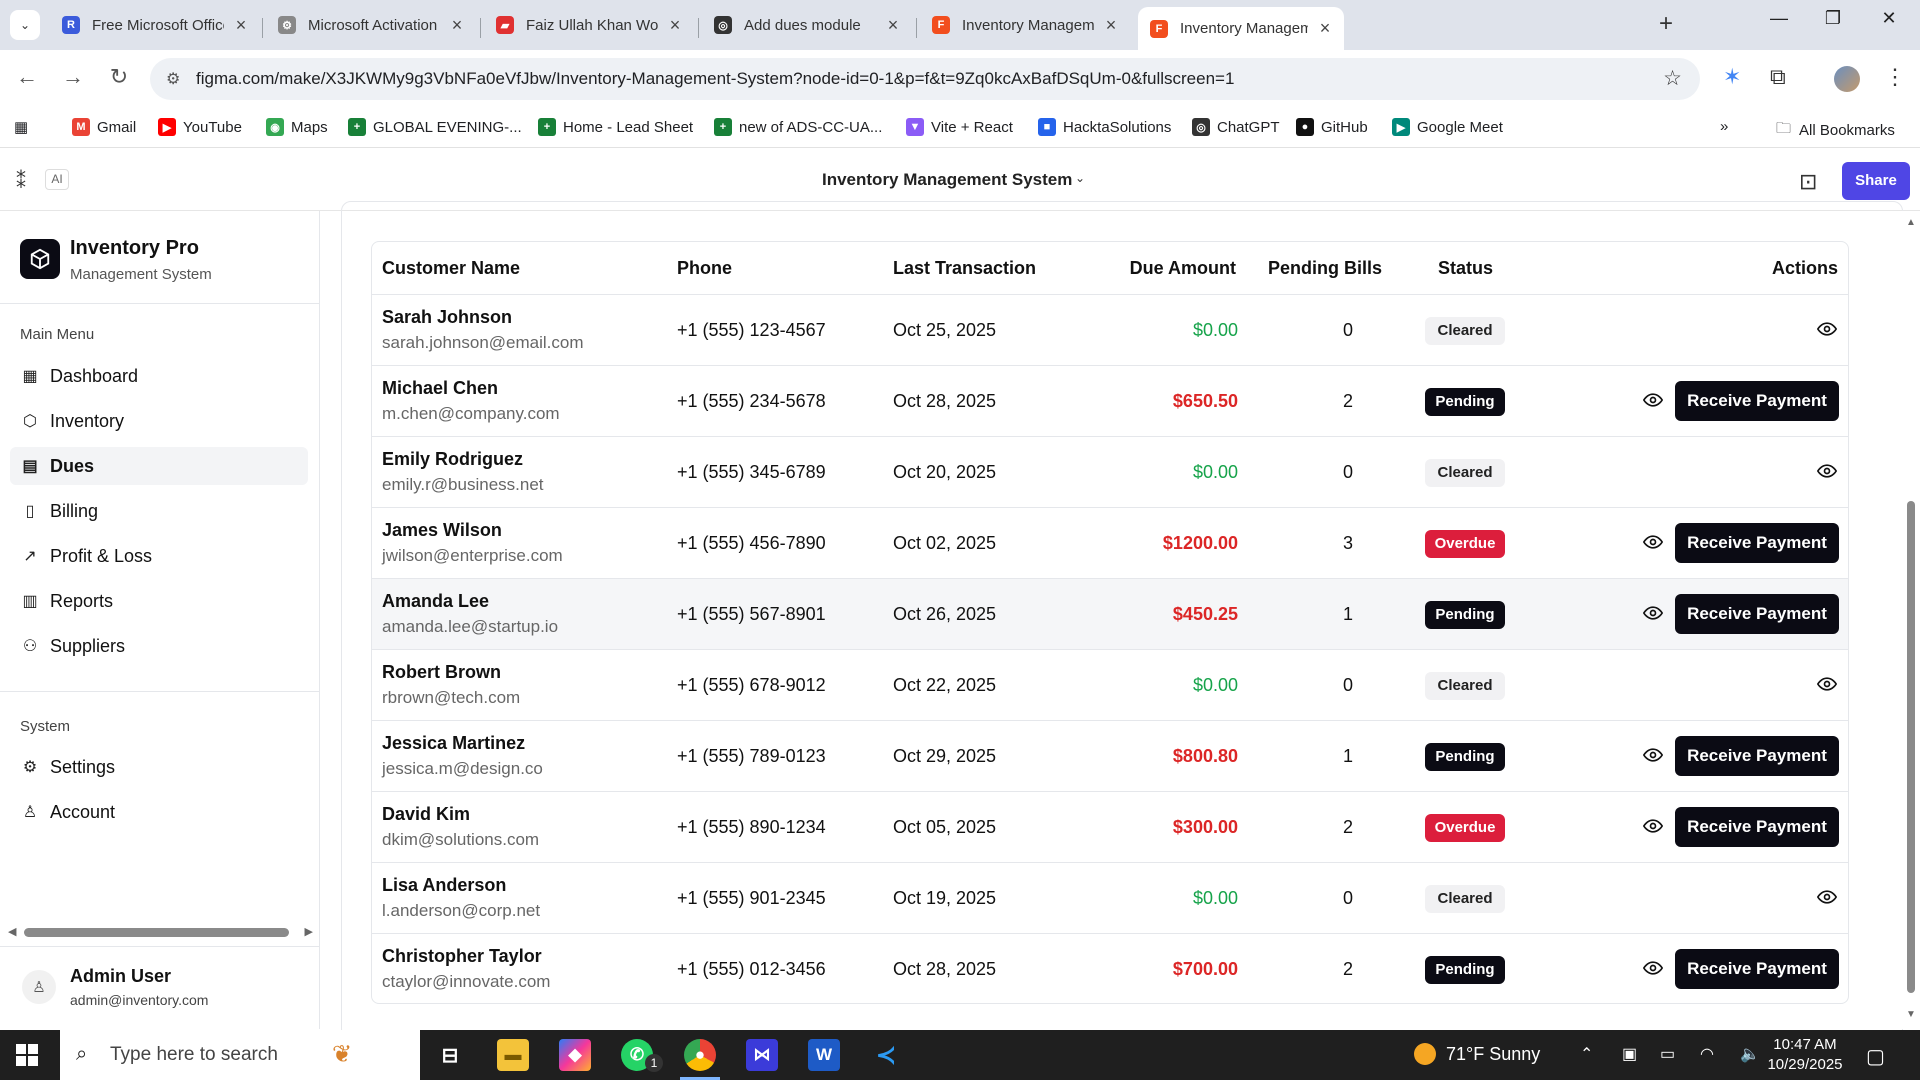 This screenshot has height=1080, width=1920. I want to click on chevron-down-icon: ⌄, so click(1080, 178).